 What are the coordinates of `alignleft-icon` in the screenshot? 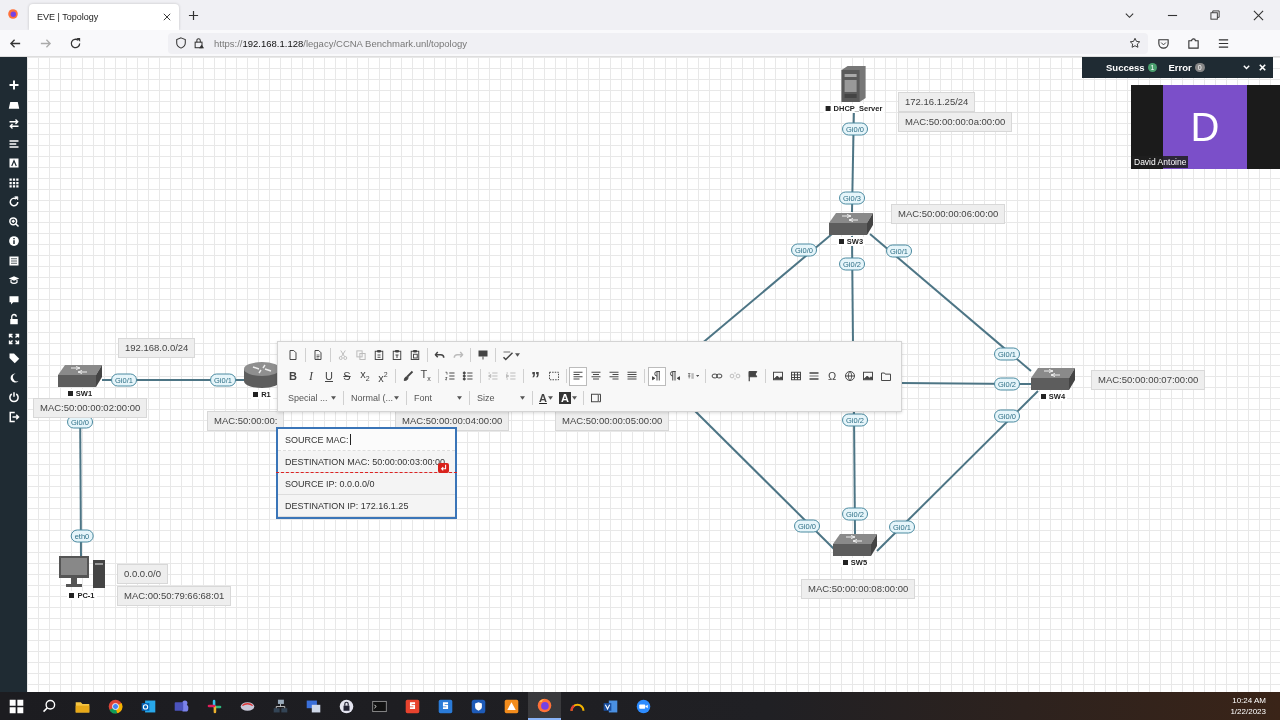 It's located at (578, 376).